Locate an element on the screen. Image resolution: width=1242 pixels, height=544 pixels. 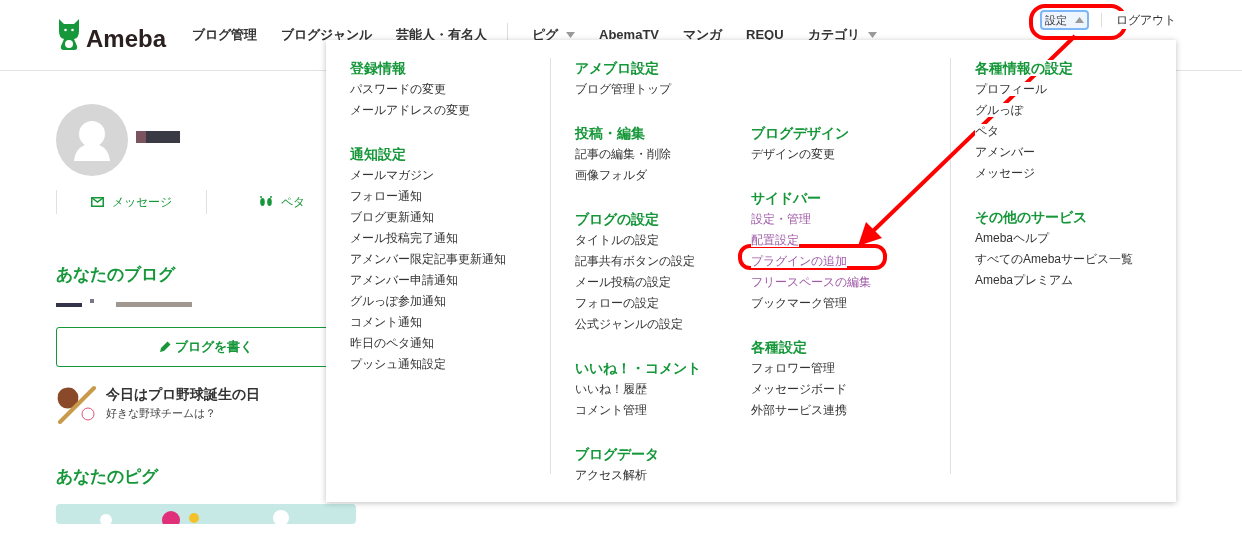
section-heading: その他のサービス is located at coordinates (1031, 217).